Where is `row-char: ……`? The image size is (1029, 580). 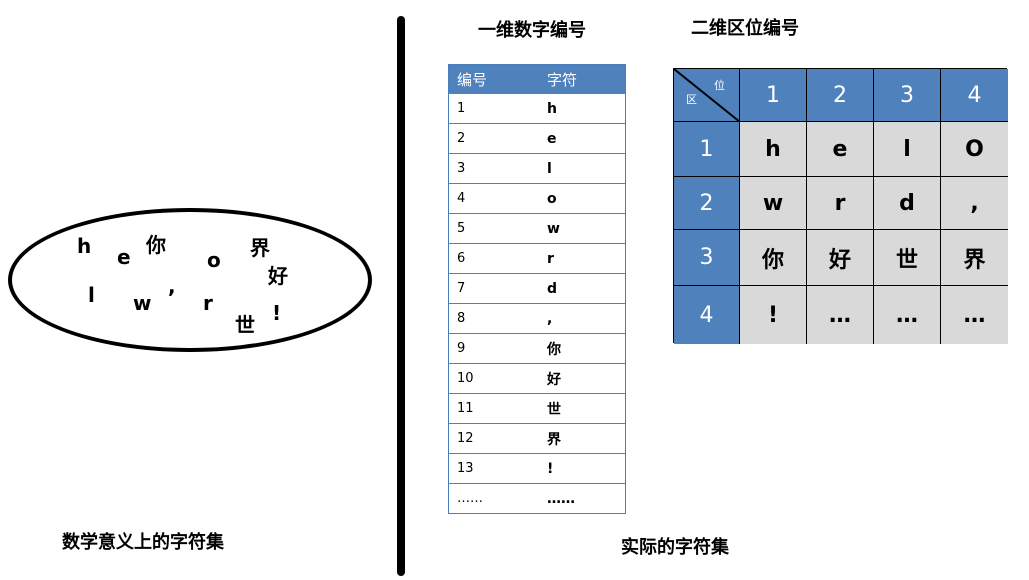
row-char: …… is located at coordinates (582, 498).